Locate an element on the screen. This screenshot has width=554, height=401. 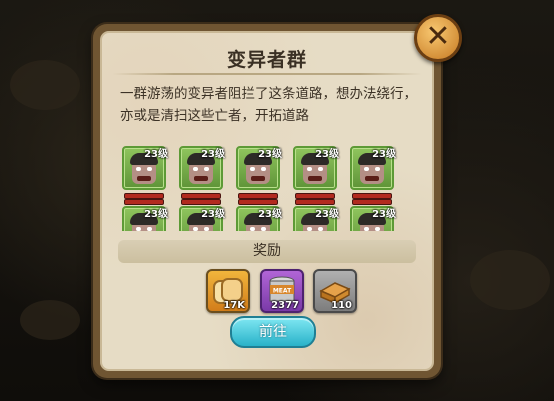
close-icon: ✕ is located at coordinates (438, 36).